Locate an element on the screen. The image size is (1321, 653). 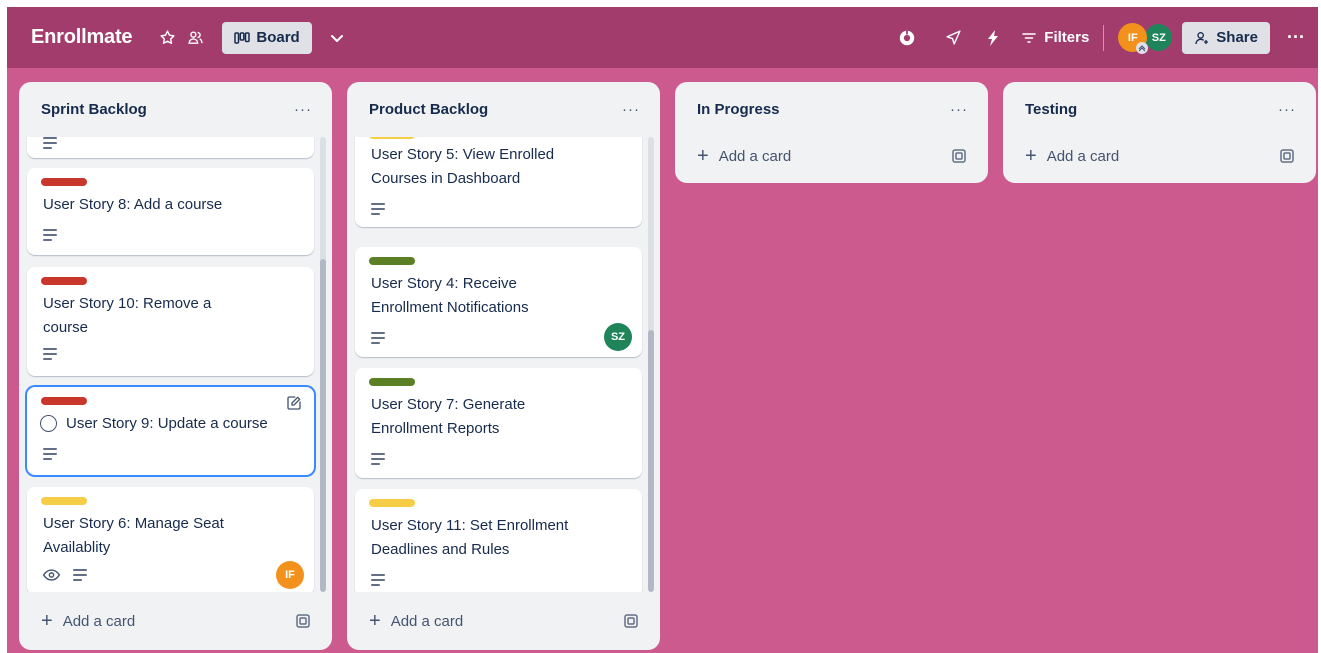
avatar: IF is located at coordinates (1133, 38).